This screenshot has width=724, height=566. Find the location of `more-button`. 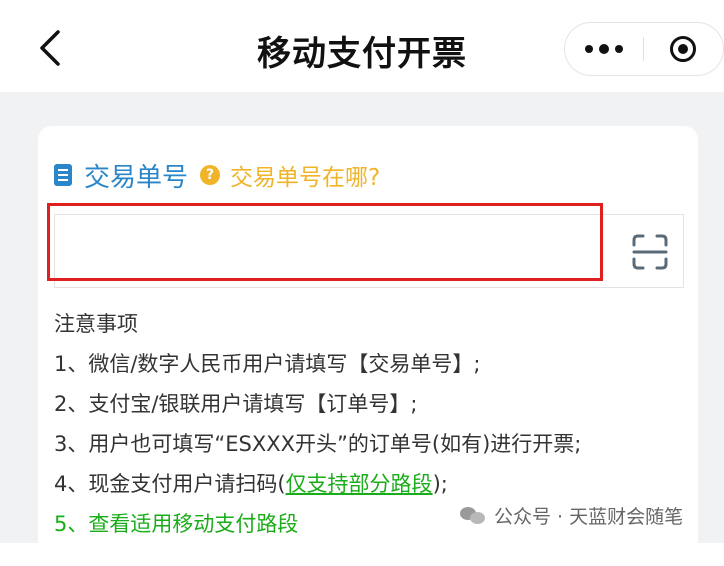

more-button is located at coordinates (604, 49).